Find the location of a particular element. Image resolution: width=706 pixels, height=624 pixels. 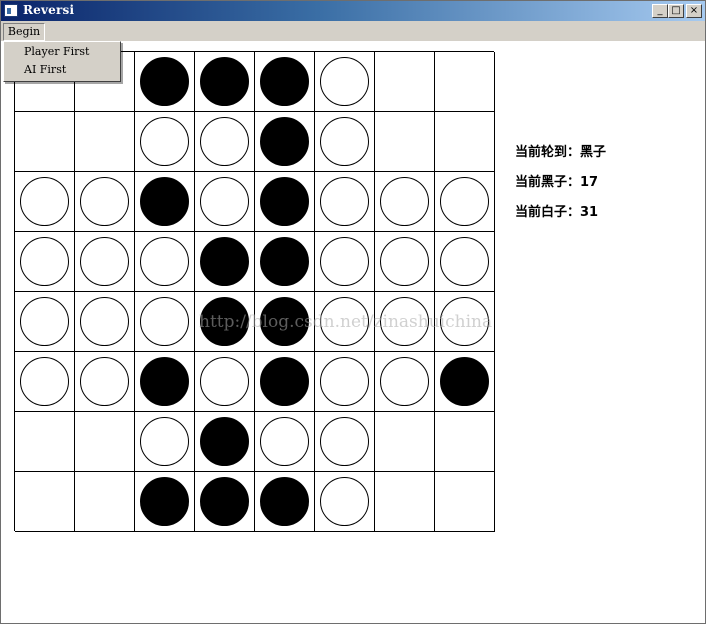

title-bar: Reversi _ □ × is located at coordinates (353, 11).